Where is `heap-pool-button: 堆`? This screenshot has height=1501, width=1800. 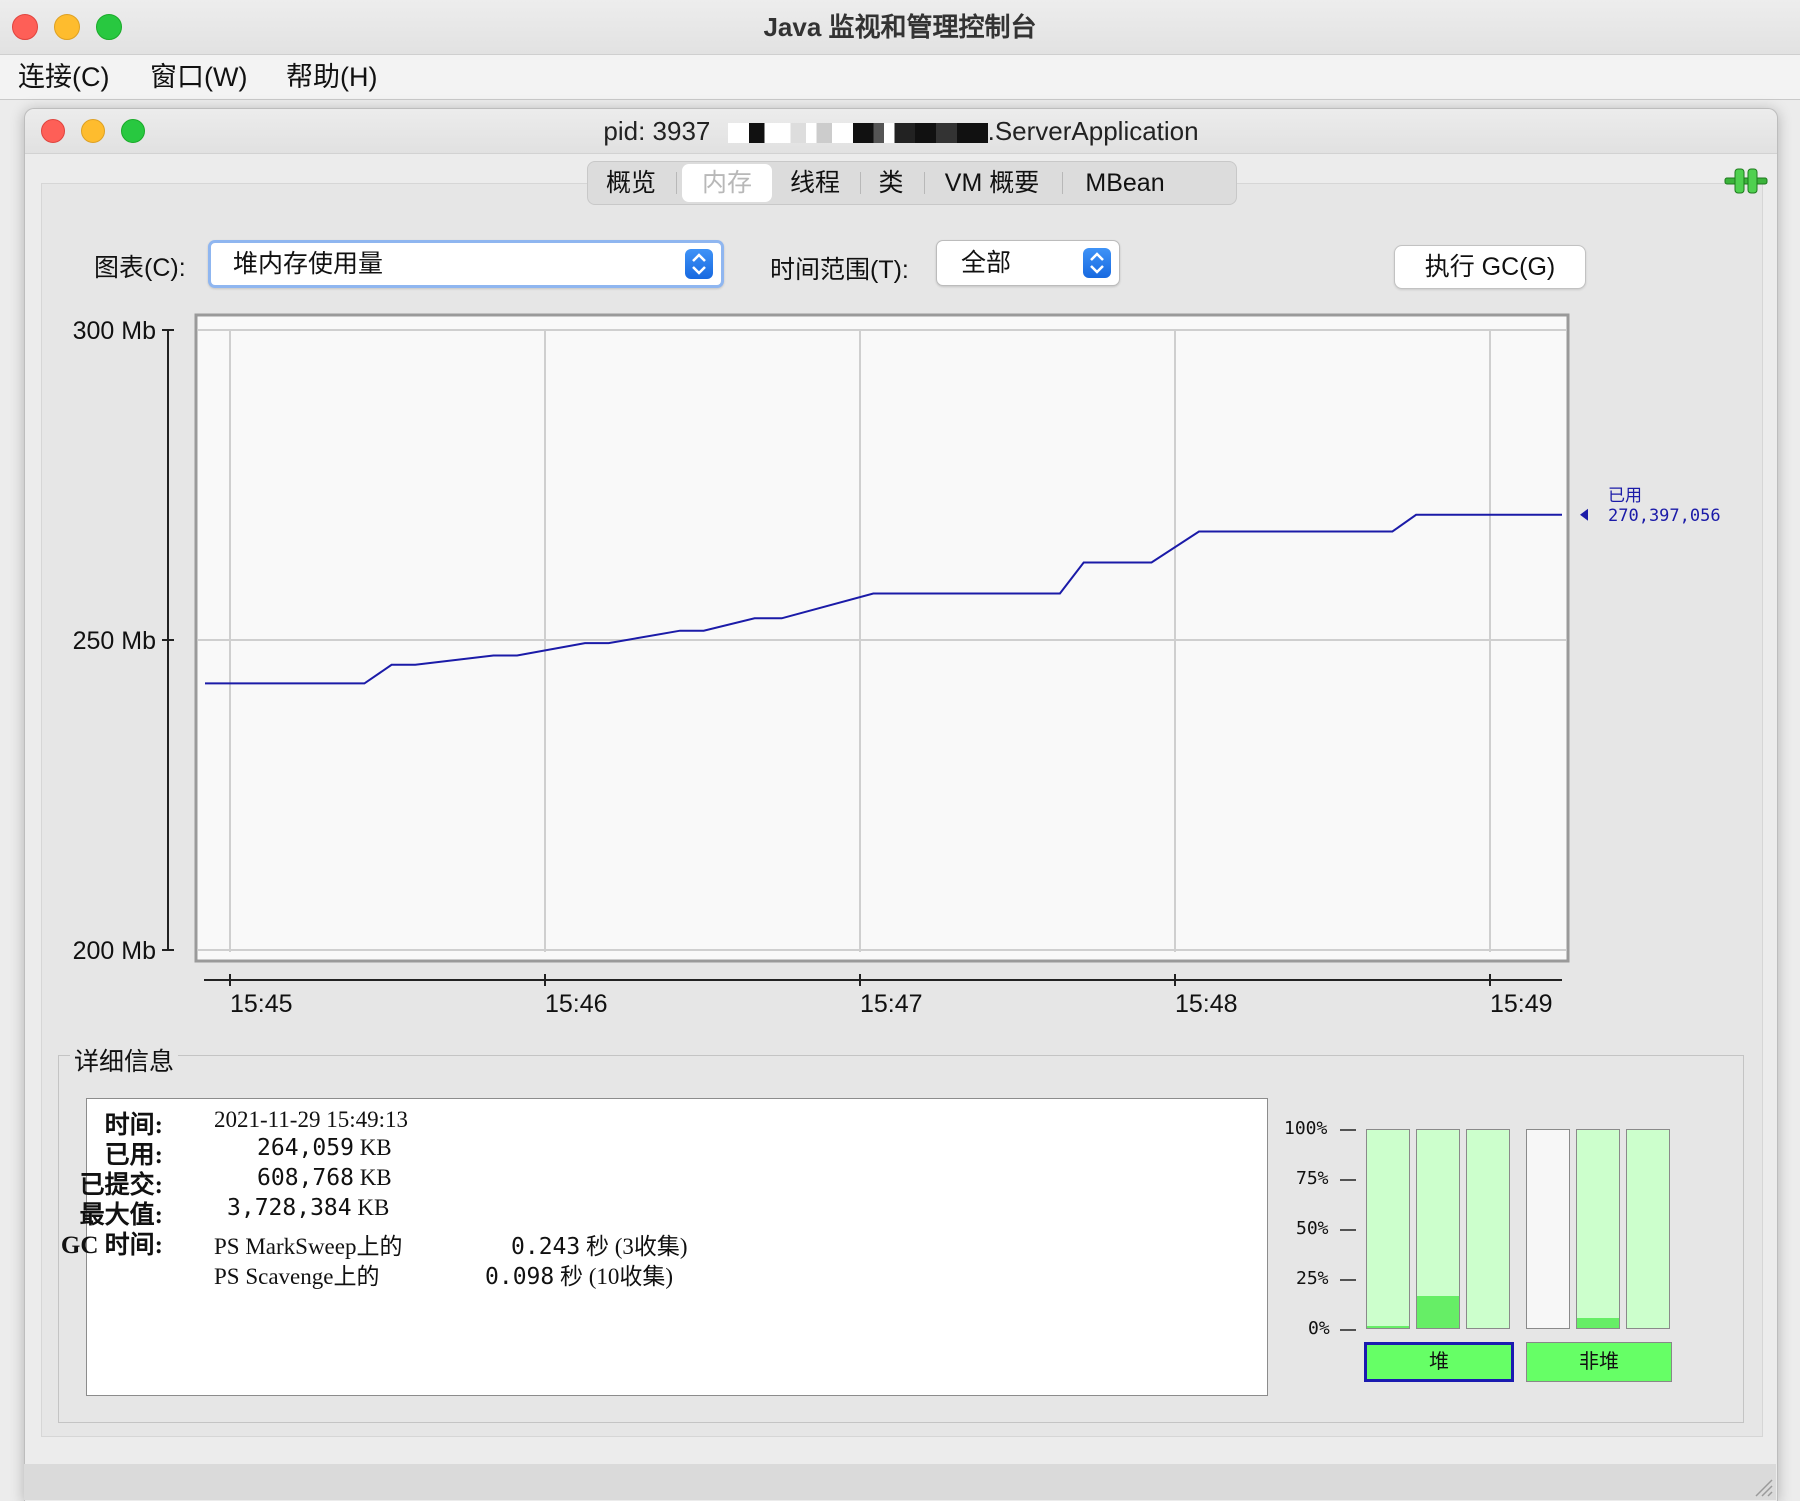 heap-pool-button: 堆 is located at coordinates (1439, 1362).